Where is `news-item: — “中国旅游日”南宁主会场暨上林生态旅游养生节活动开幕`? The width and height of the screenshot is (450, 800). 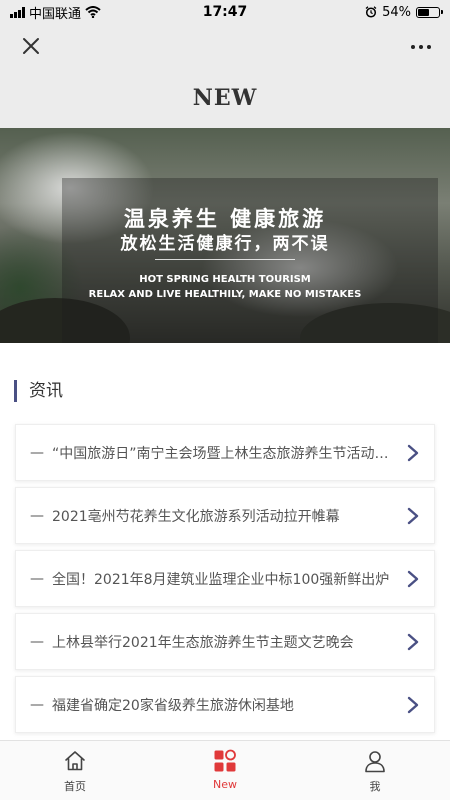
news-item: — “中国旅游日”南宁主会场暨上林生态旅游养生节活动开幕 is located at coordinates (225, 452).